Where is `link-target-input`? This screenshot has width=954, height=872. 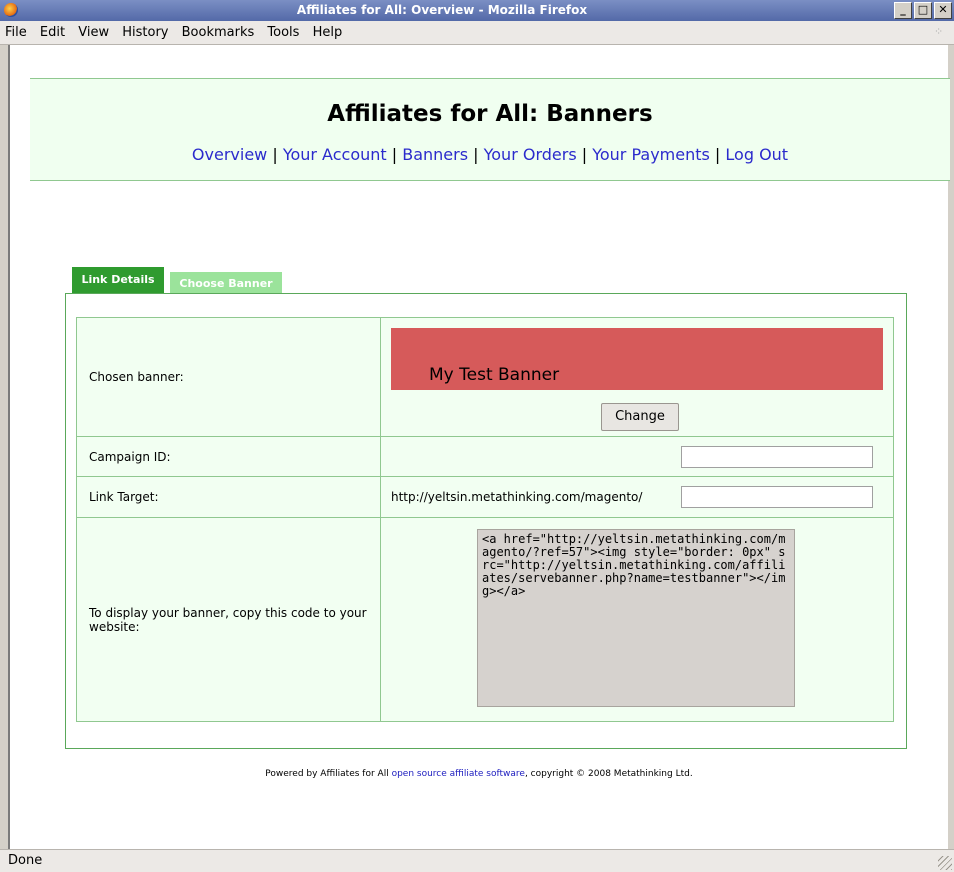 link-target-input is located at coordinates (777, 497).